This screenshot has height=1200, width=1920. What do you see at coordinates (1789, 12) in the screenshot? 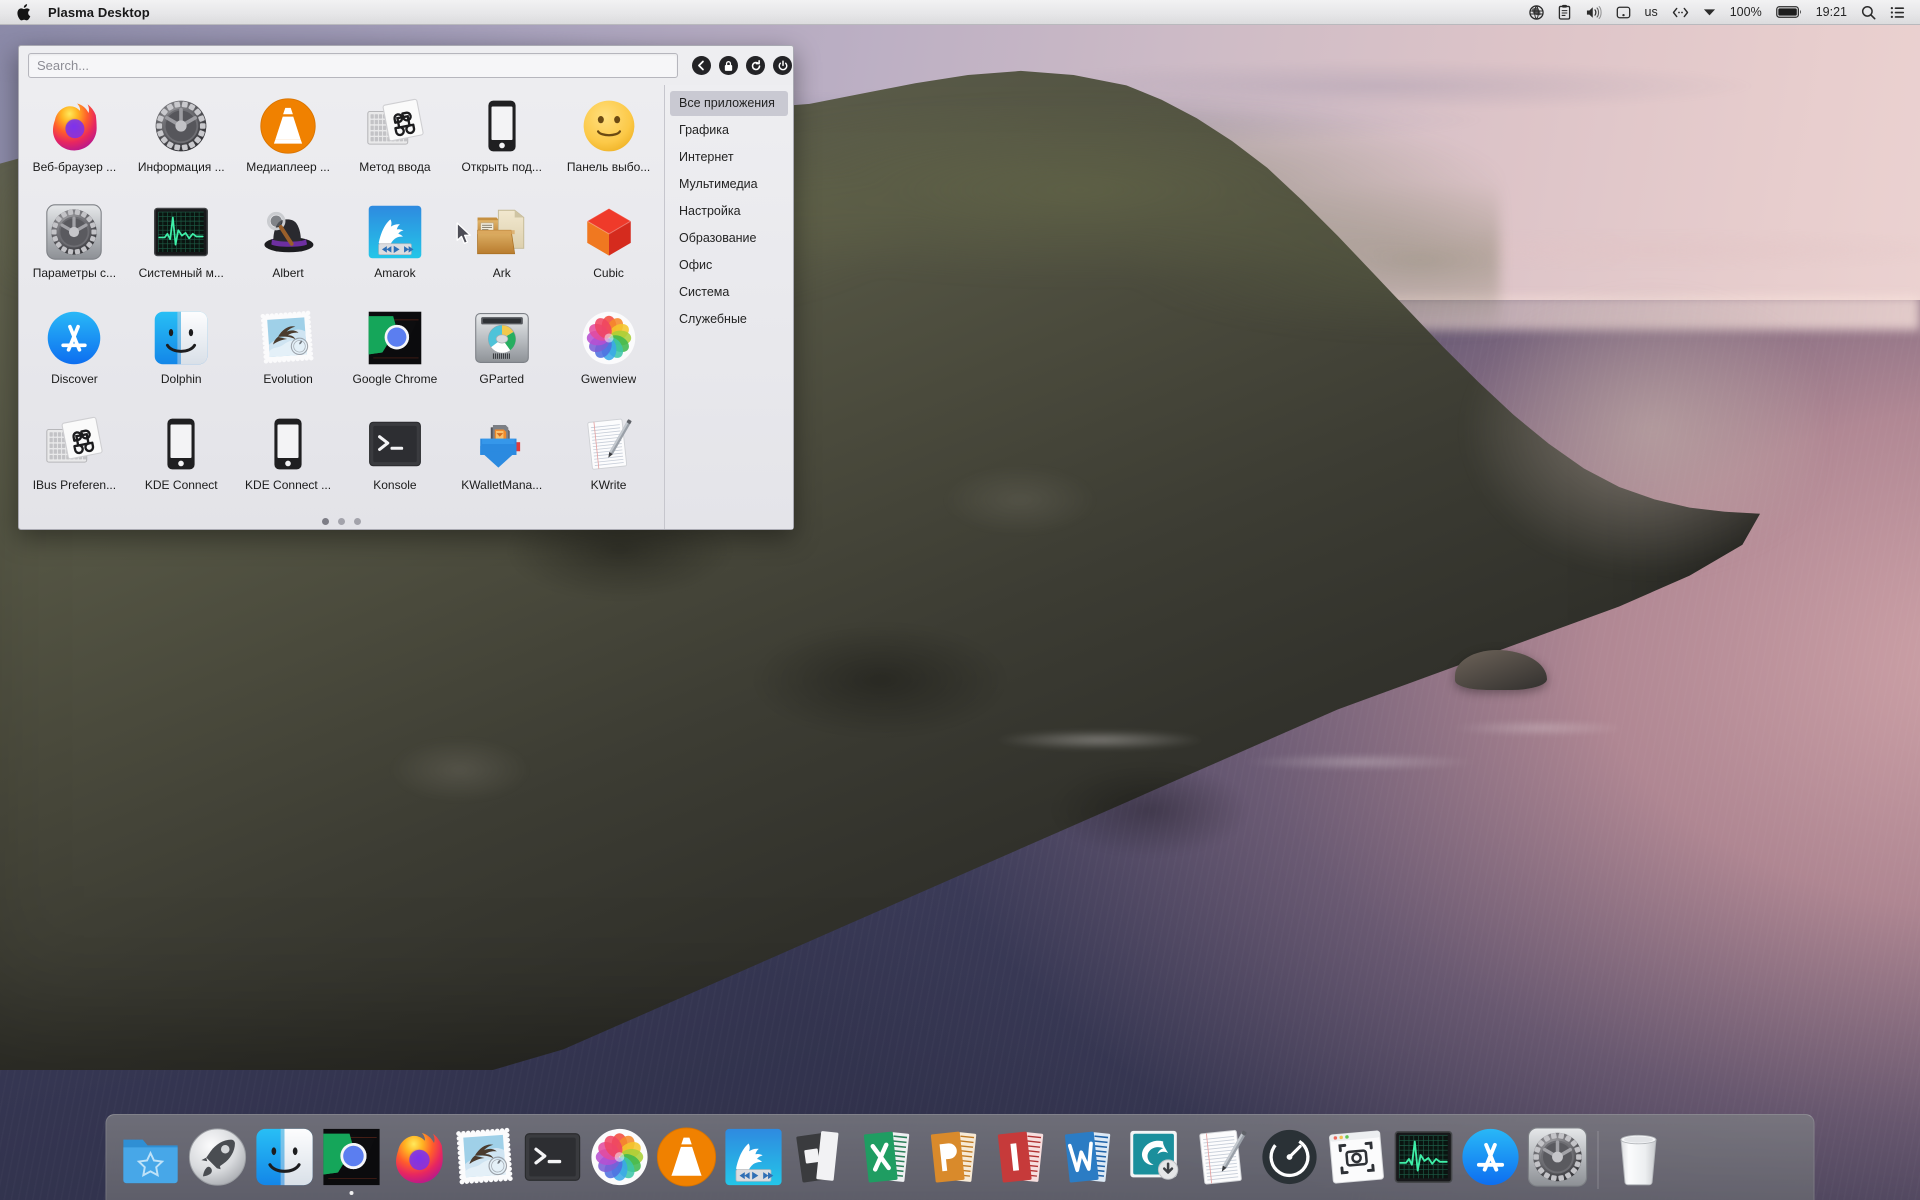
I see `battery-icon` at bounding box center [1789, 12].